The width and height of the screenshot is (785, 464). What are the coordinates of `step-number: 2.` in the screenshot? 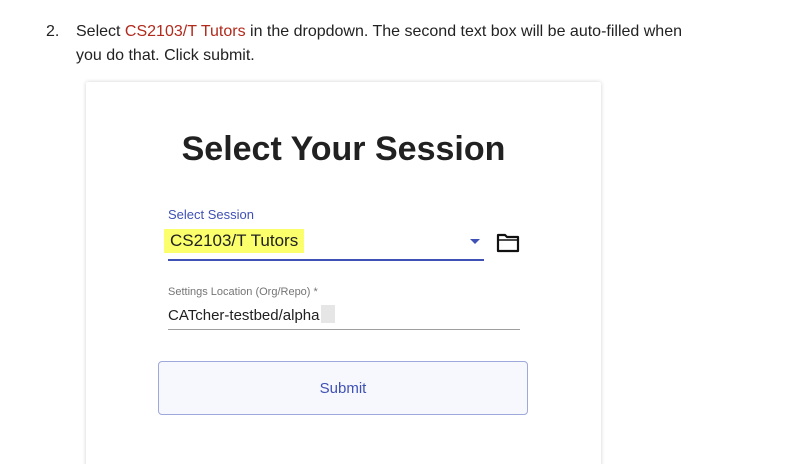 It's located at (53, 31).